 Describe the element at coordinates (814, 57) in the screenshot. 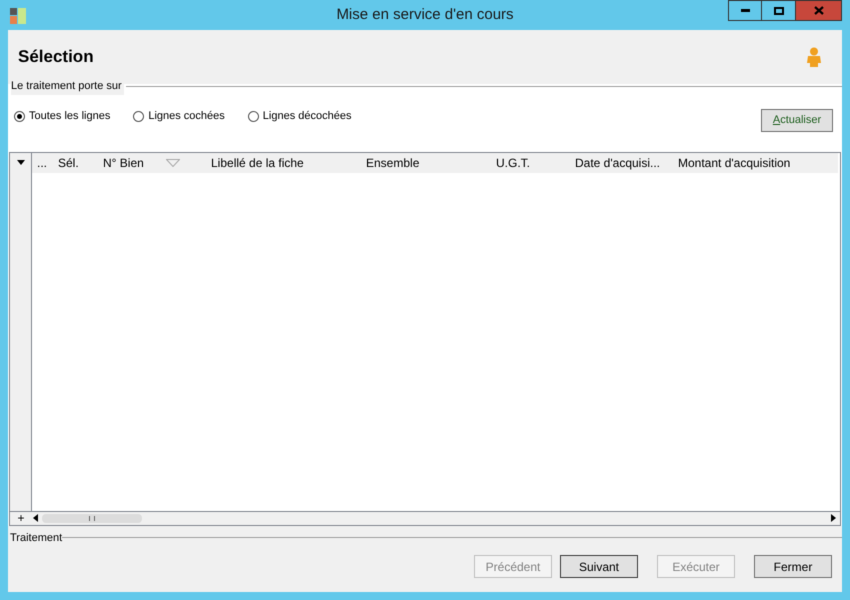

I see `user-icon` at that location.